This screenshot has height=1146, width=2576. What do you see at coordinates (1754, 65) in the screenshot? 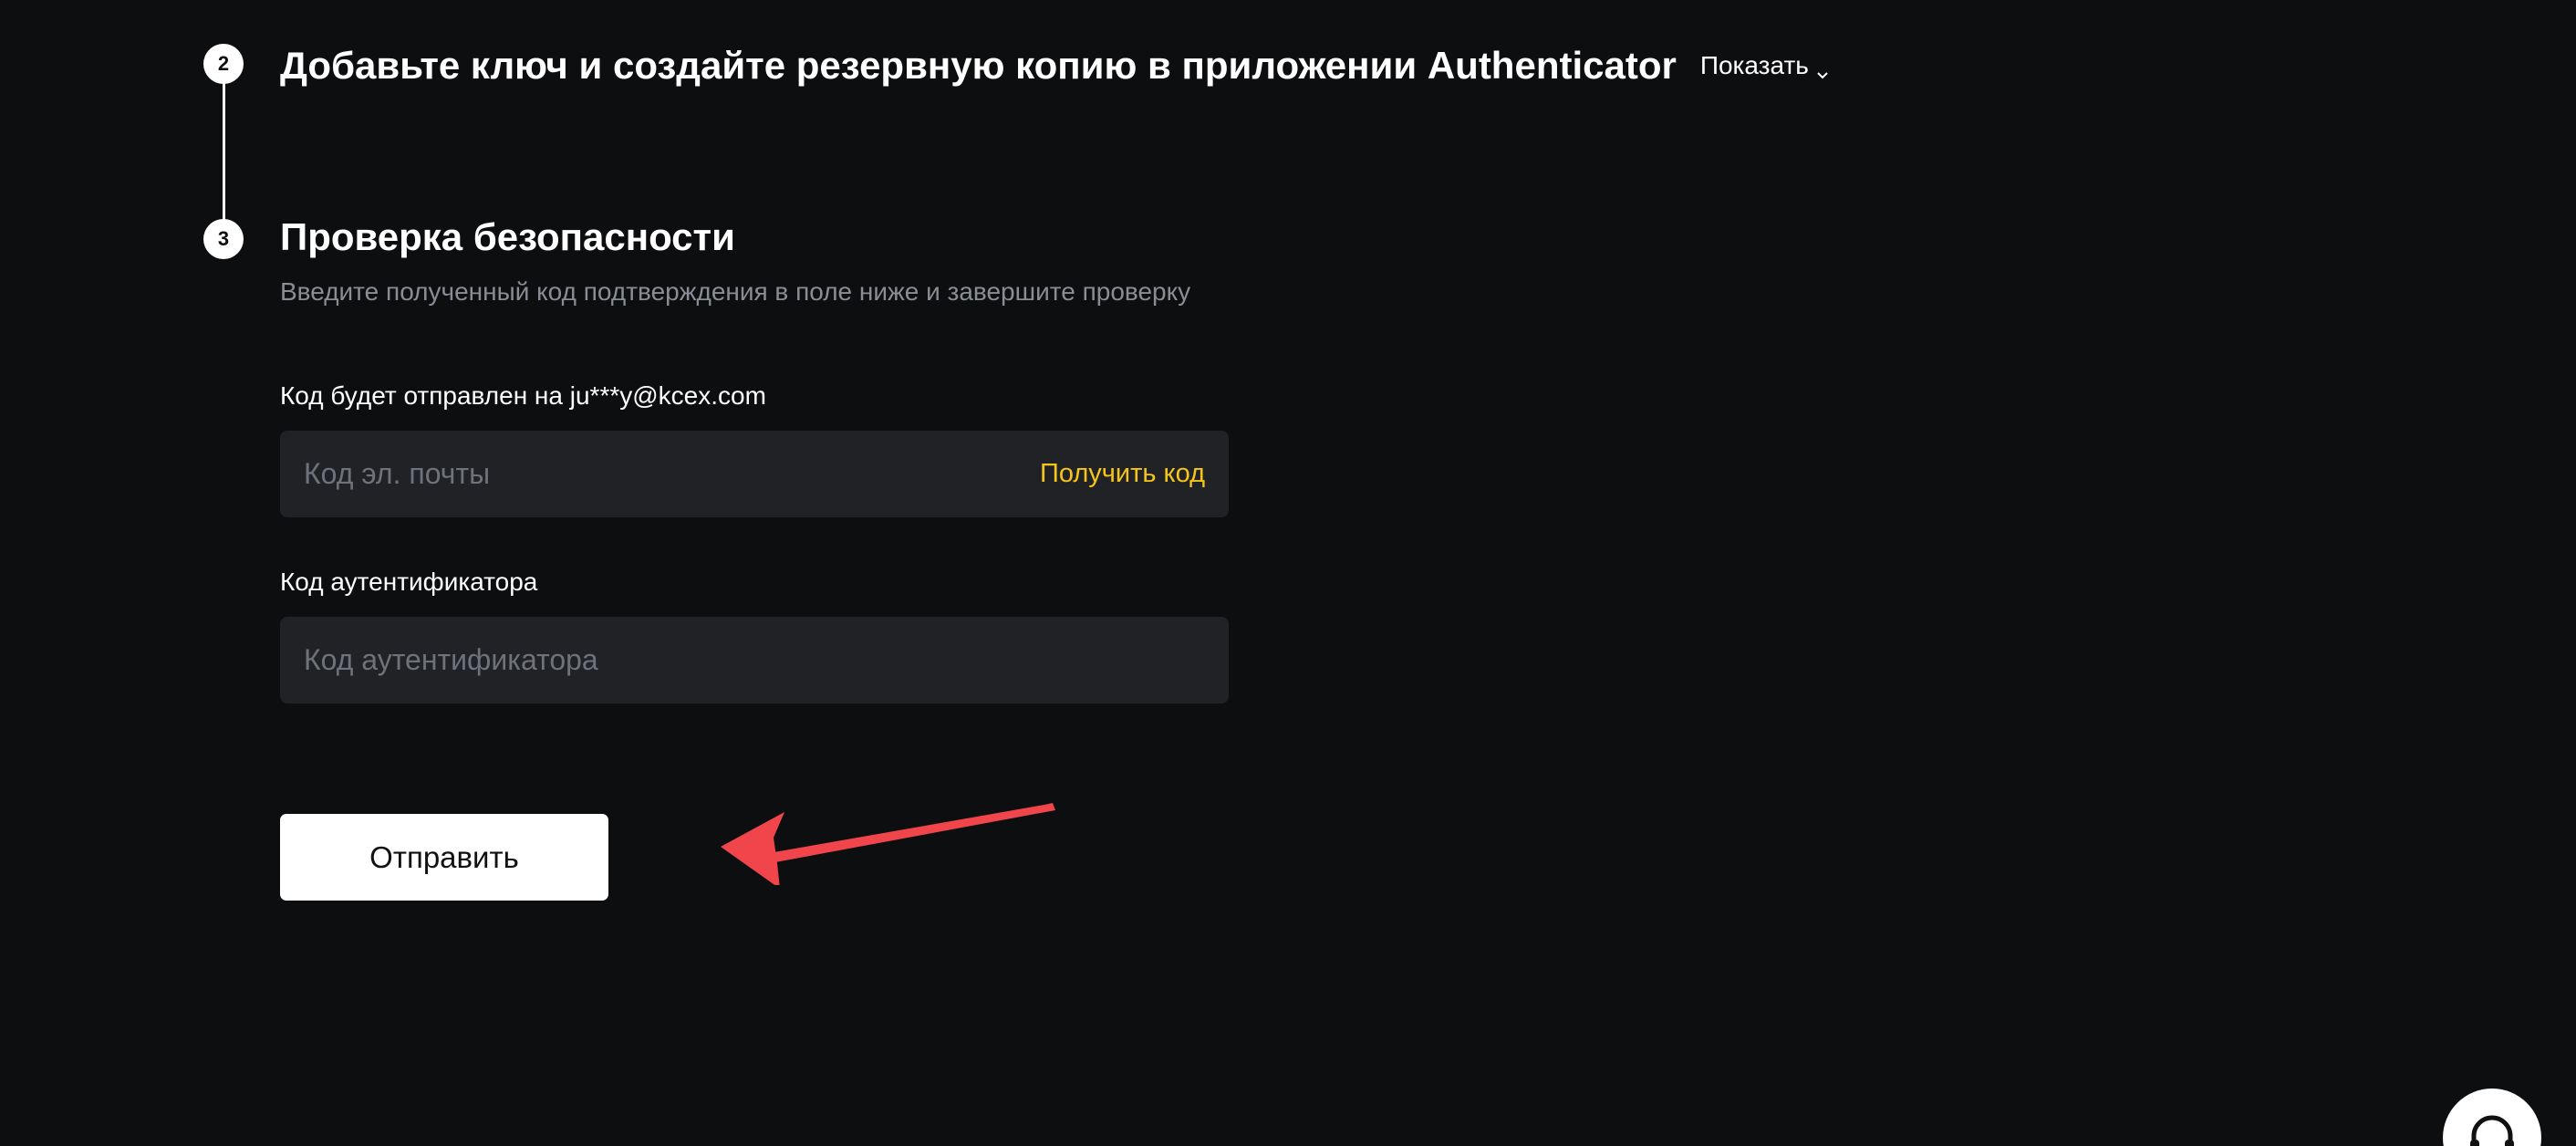
I see `show-toggle-label: Показать` at bounding box center [1754, 65].